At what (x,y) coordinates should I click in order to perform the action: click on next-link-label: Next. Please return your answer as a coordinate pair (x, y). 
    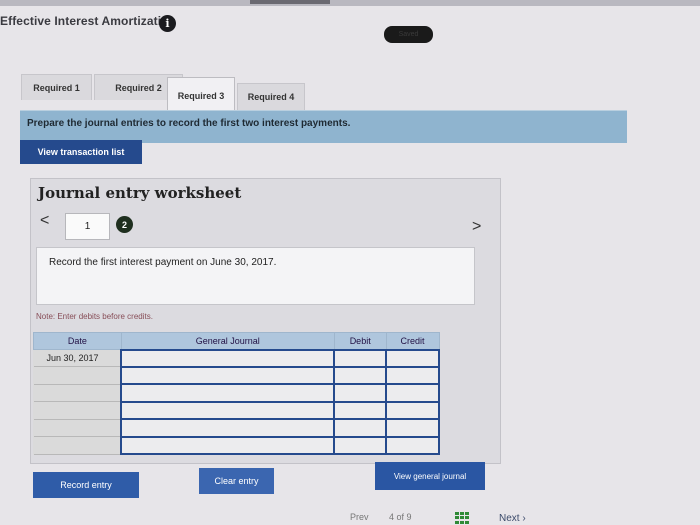
    Looking at the image, I should click on (509, 518).